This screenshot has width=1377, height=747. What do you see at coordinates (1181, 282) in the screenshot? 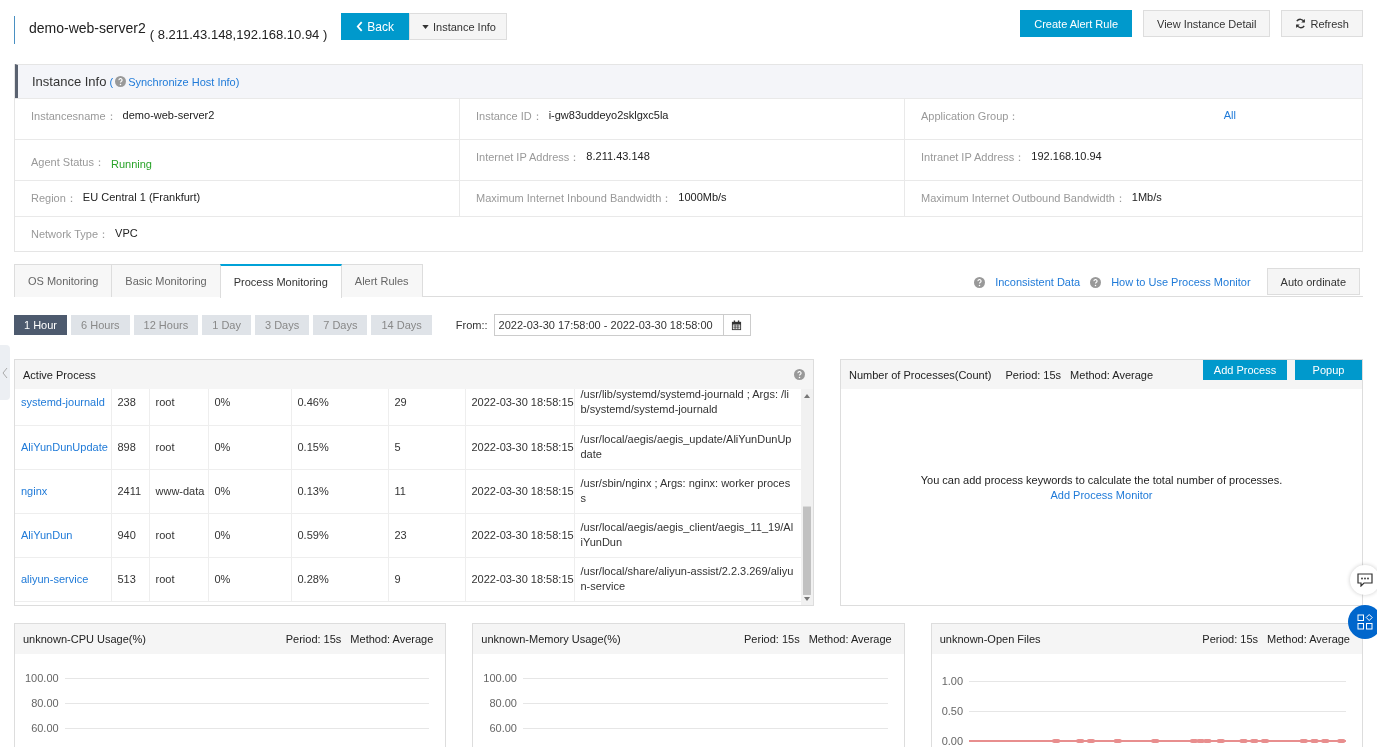
I see `help-link: How to Use Process Monitor` at bounding box center [1181, 282].